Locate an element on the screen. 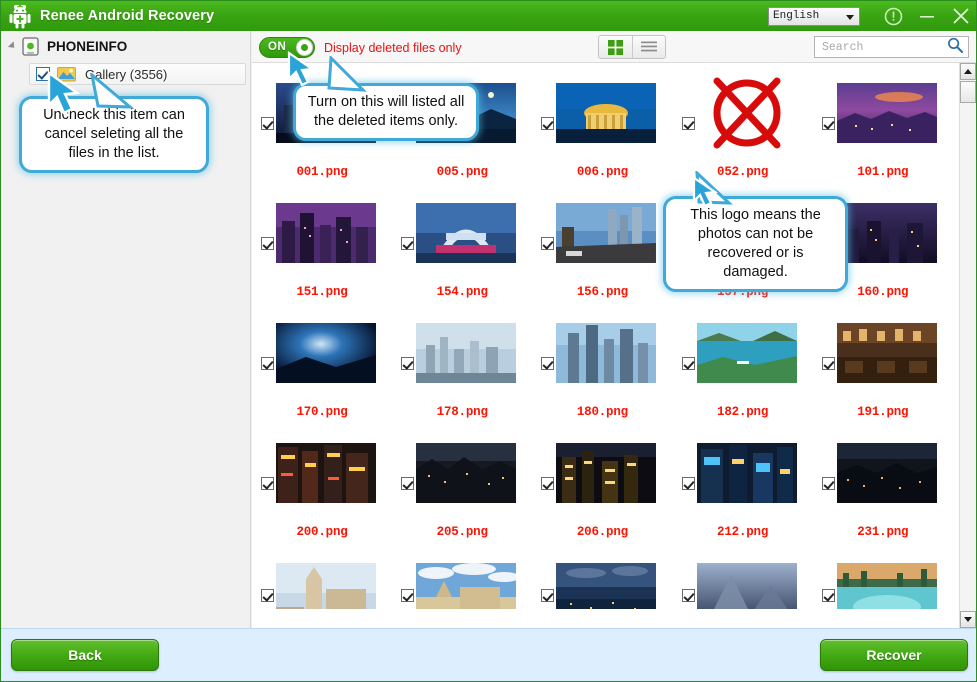  thumbnail-cell: 206.png is located at coordinates (602, 483).